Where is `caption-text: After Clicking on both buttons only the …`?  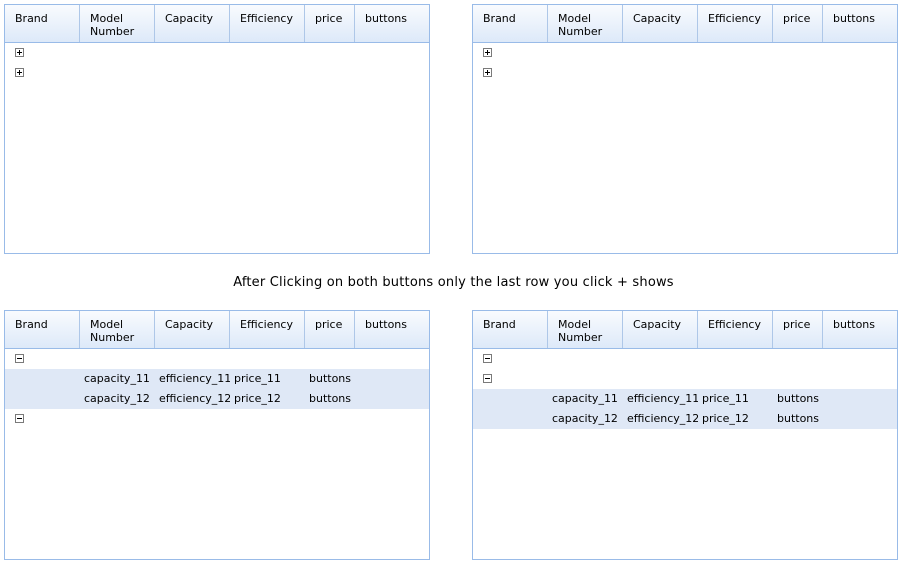 caption-text: After Clicking on both buttons only the … is located at coordinates (453, 282).